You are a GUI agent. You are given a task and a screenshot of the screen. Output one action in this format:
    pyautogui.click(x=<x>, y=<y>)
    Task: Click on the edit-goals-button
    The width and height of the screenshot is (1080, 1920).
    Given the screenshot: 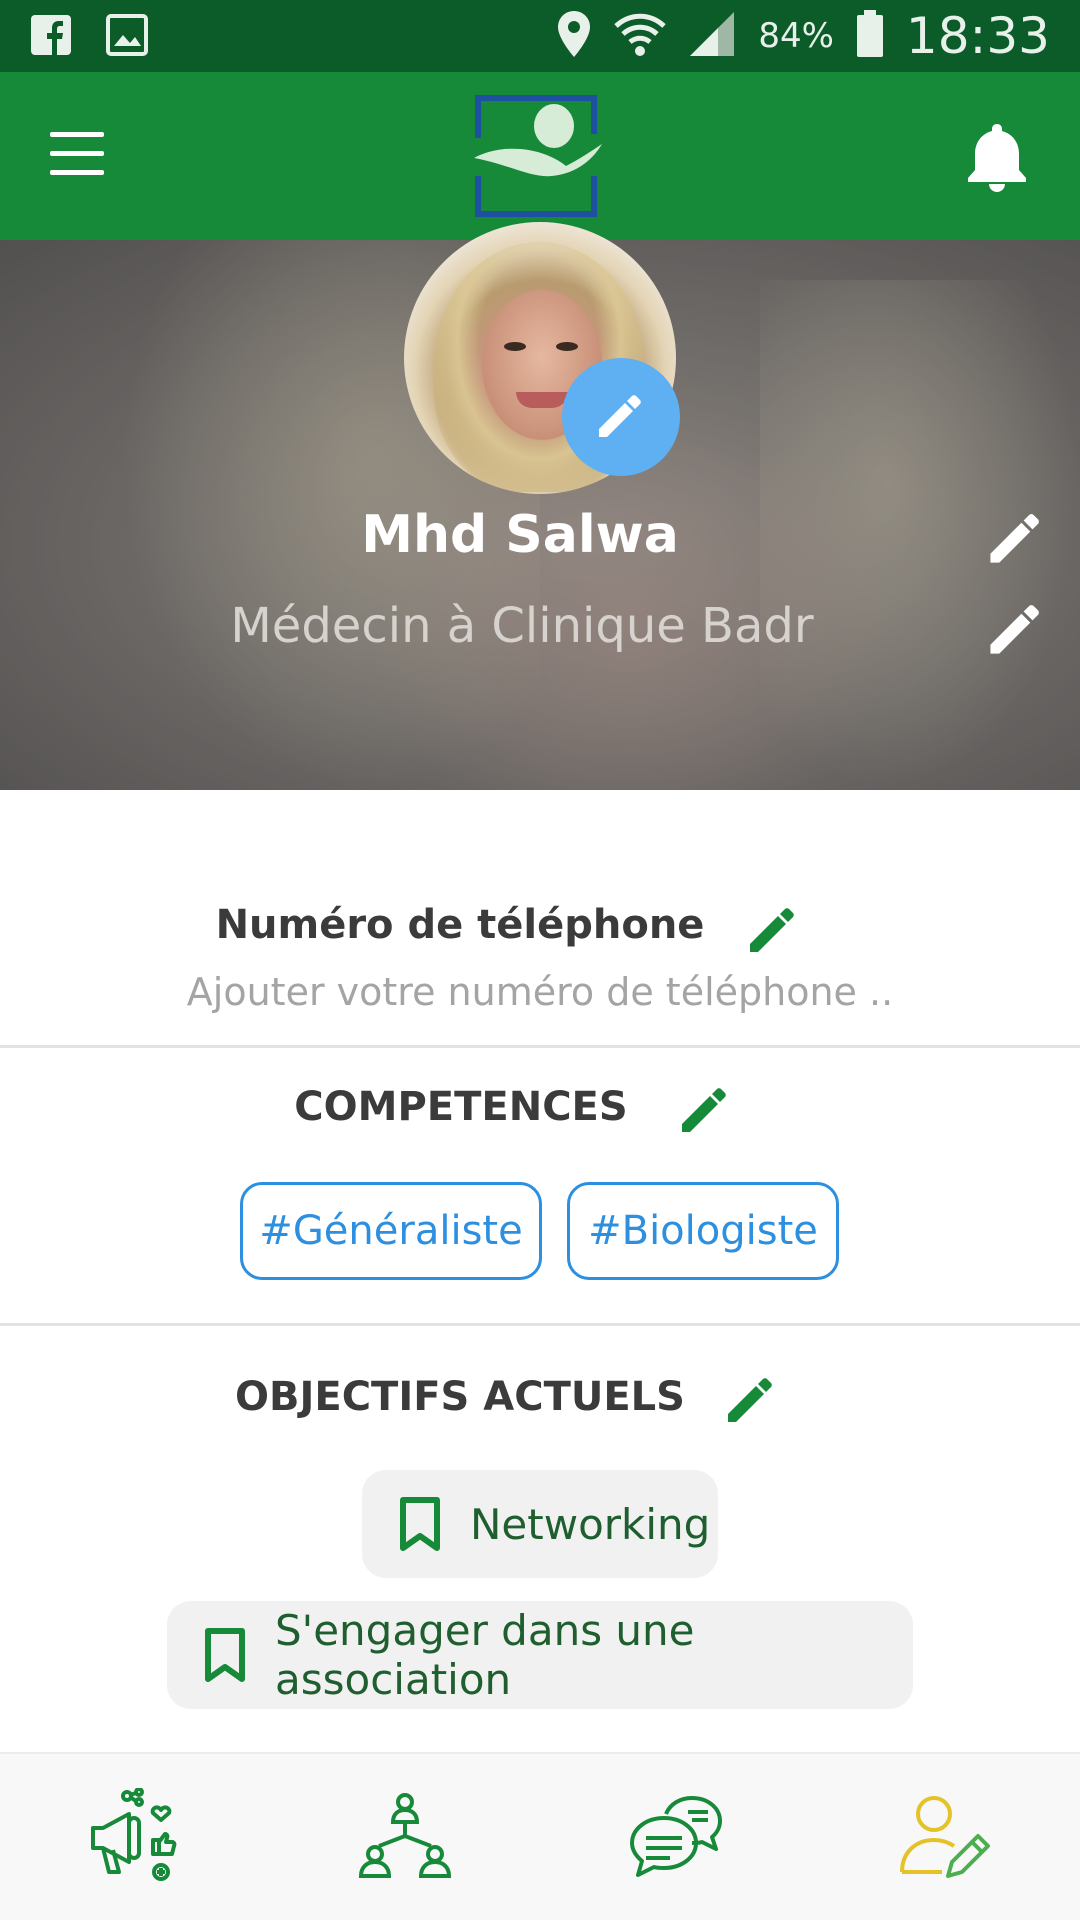 What is the action you would take?
    pyautogui.click(x=752, y=1398)
    